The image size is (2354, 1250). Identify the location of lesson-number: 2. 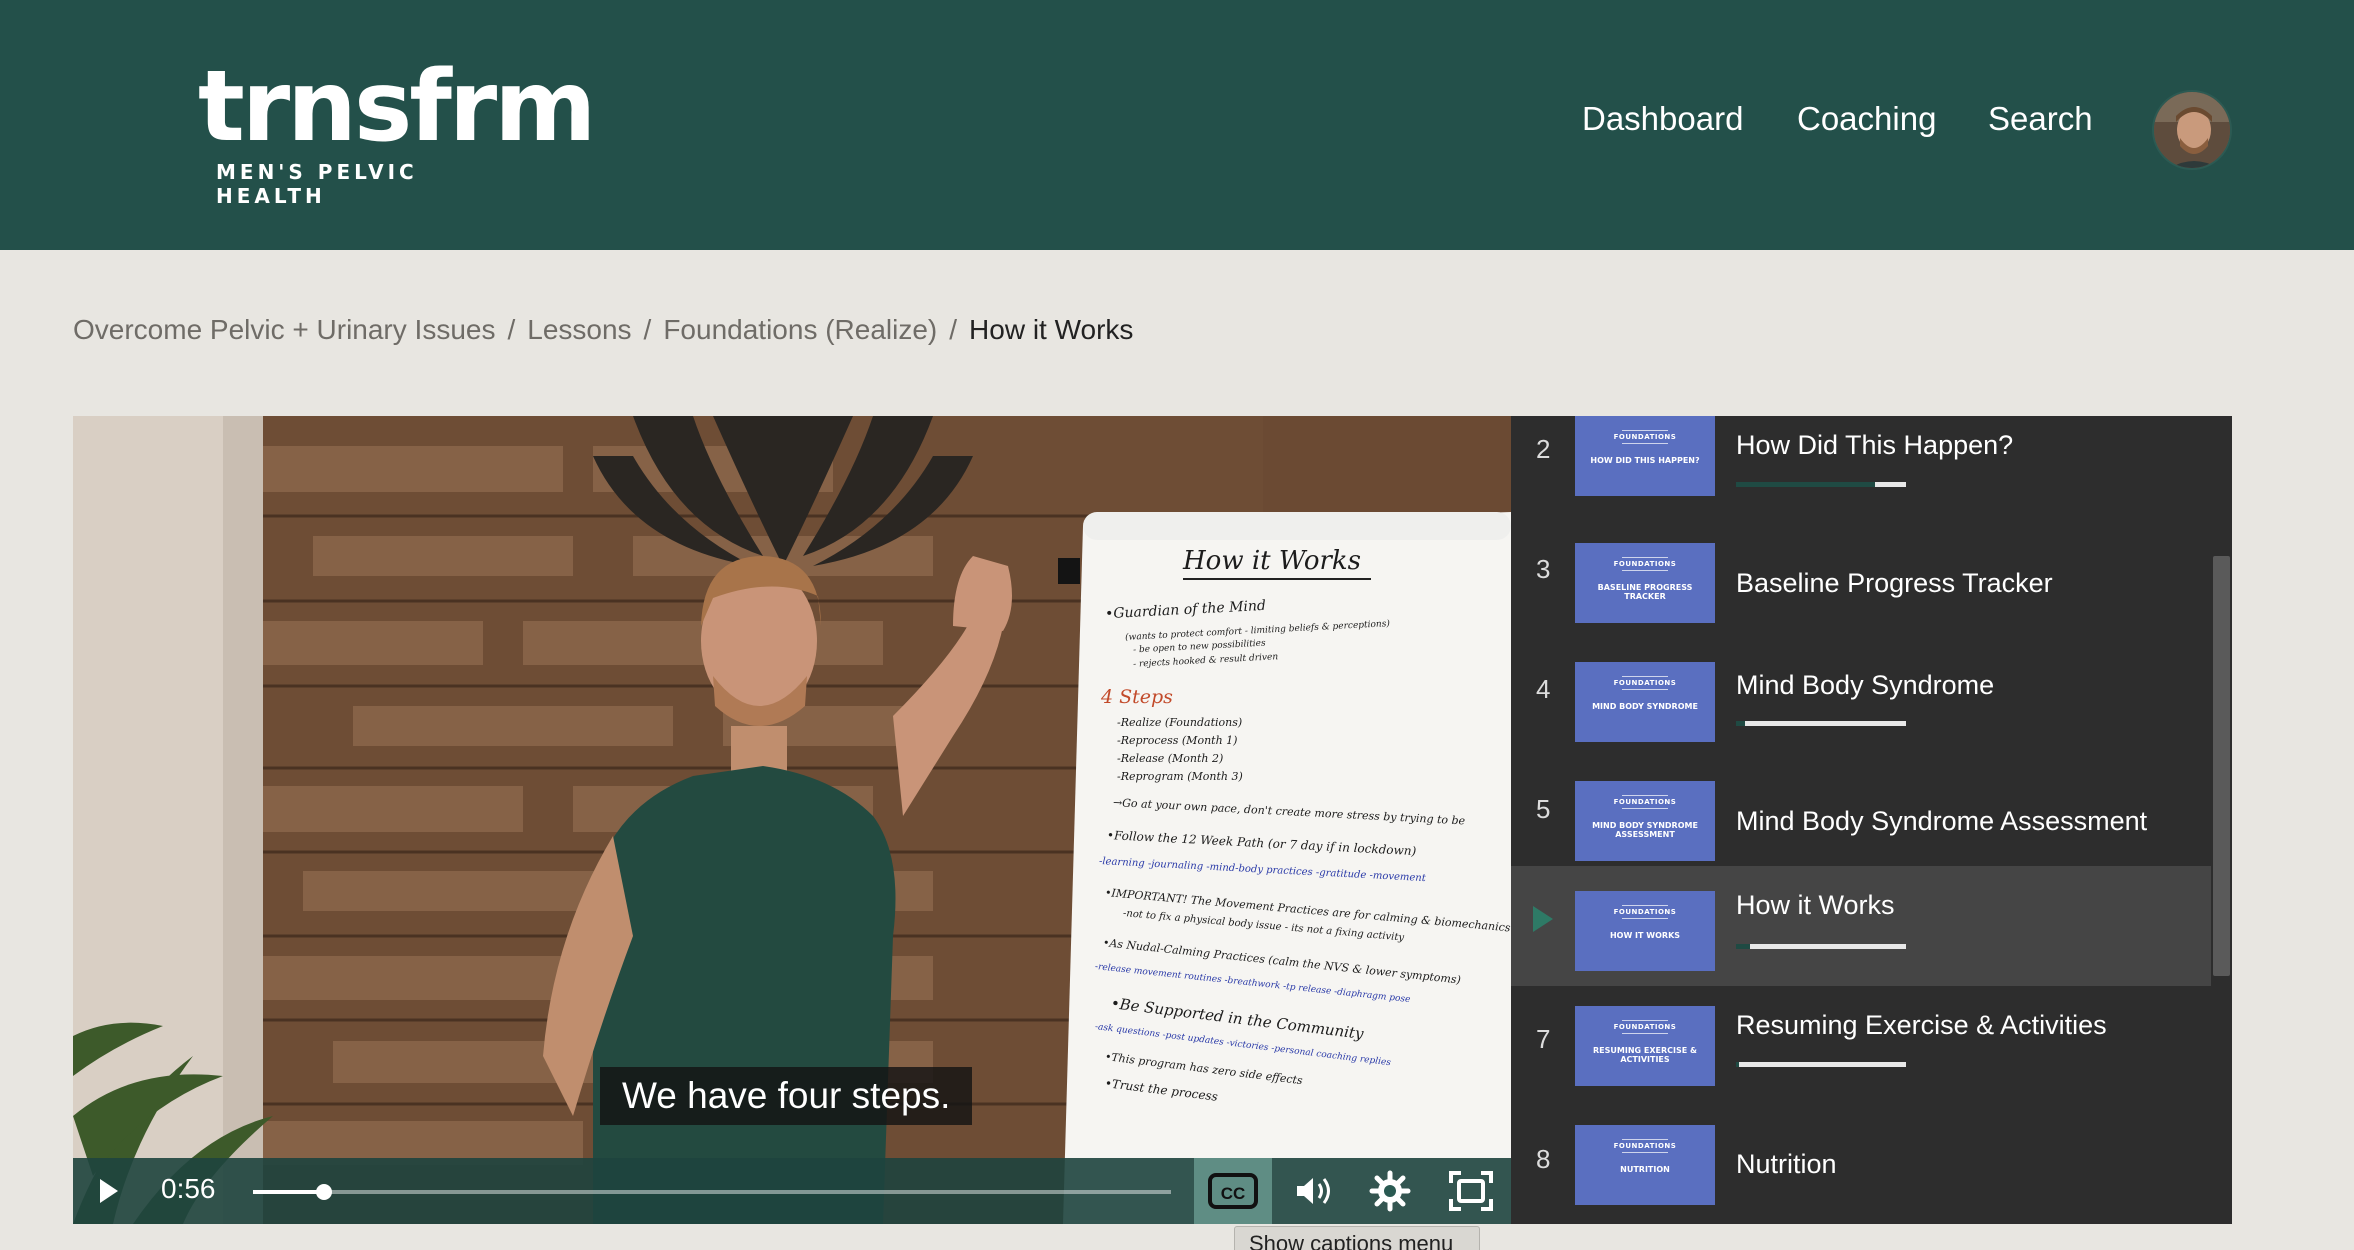
(1543, 449).